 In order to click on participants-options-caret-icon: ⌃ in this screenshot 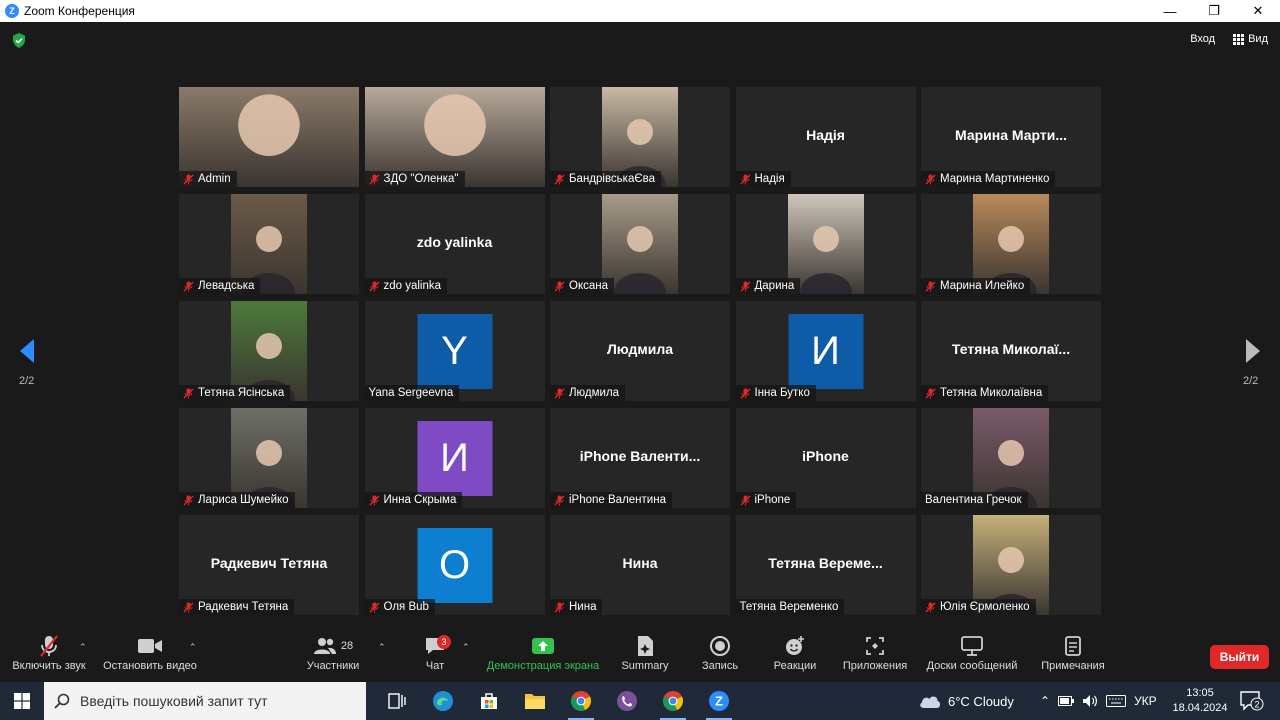, I will do `click(382, 647)`.